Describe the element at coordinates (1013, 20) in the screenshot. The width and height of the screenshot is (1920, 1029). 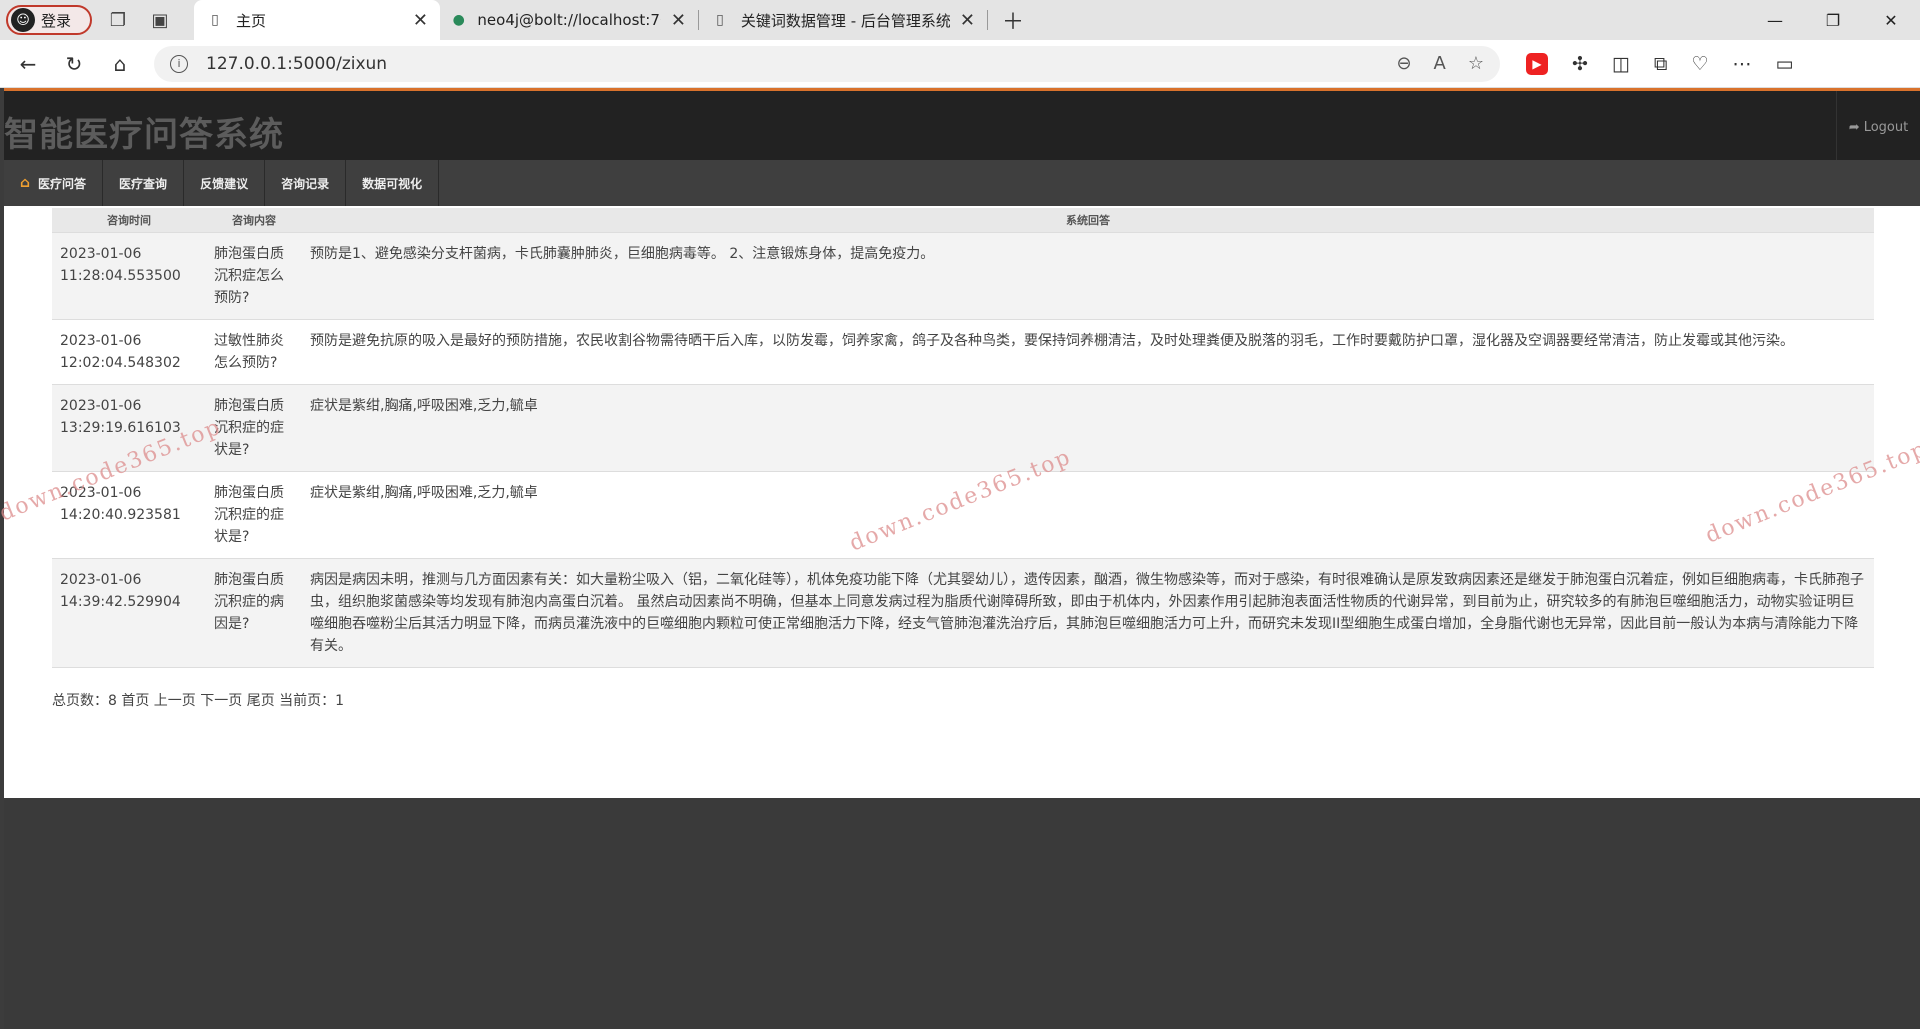
I see `new-tab-icon: ＋` at that location.